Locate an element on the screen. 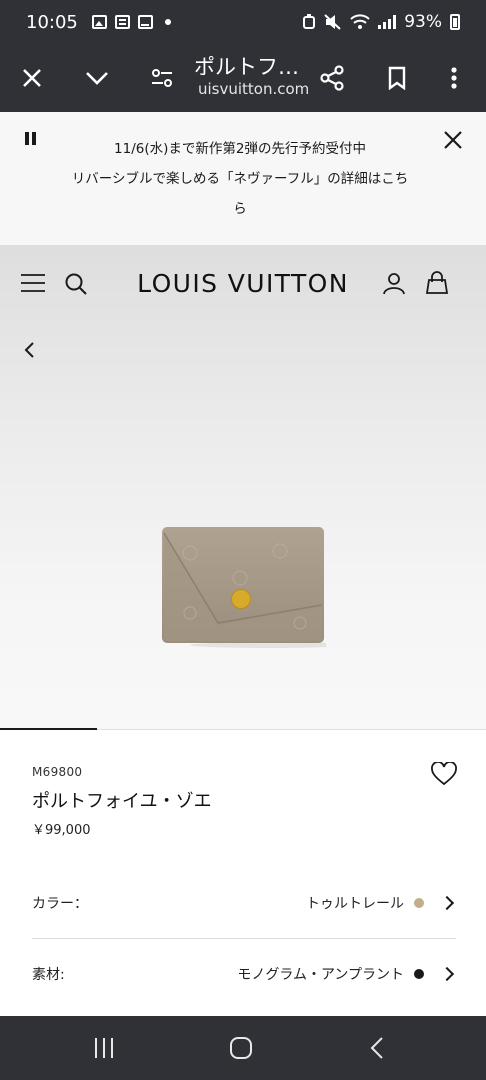  dot-icon is located at coordinates (167, 22).